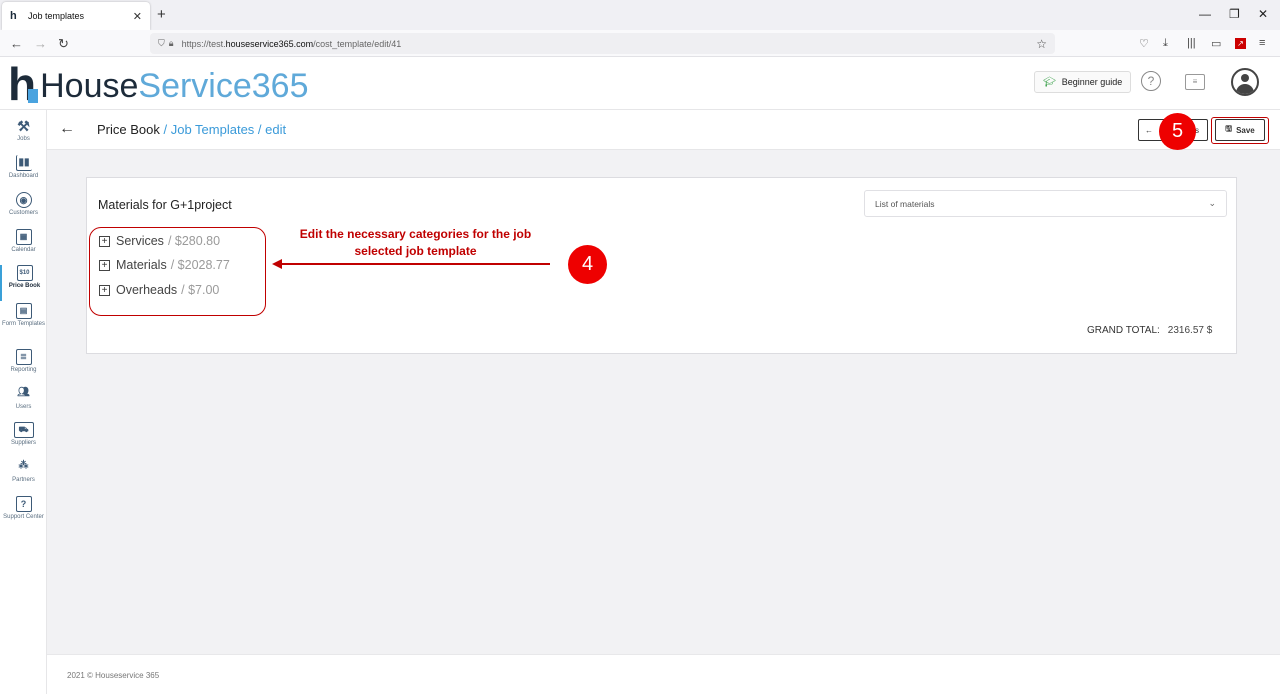  I want to click on site-favicon-icon: h, so click(13, 16).